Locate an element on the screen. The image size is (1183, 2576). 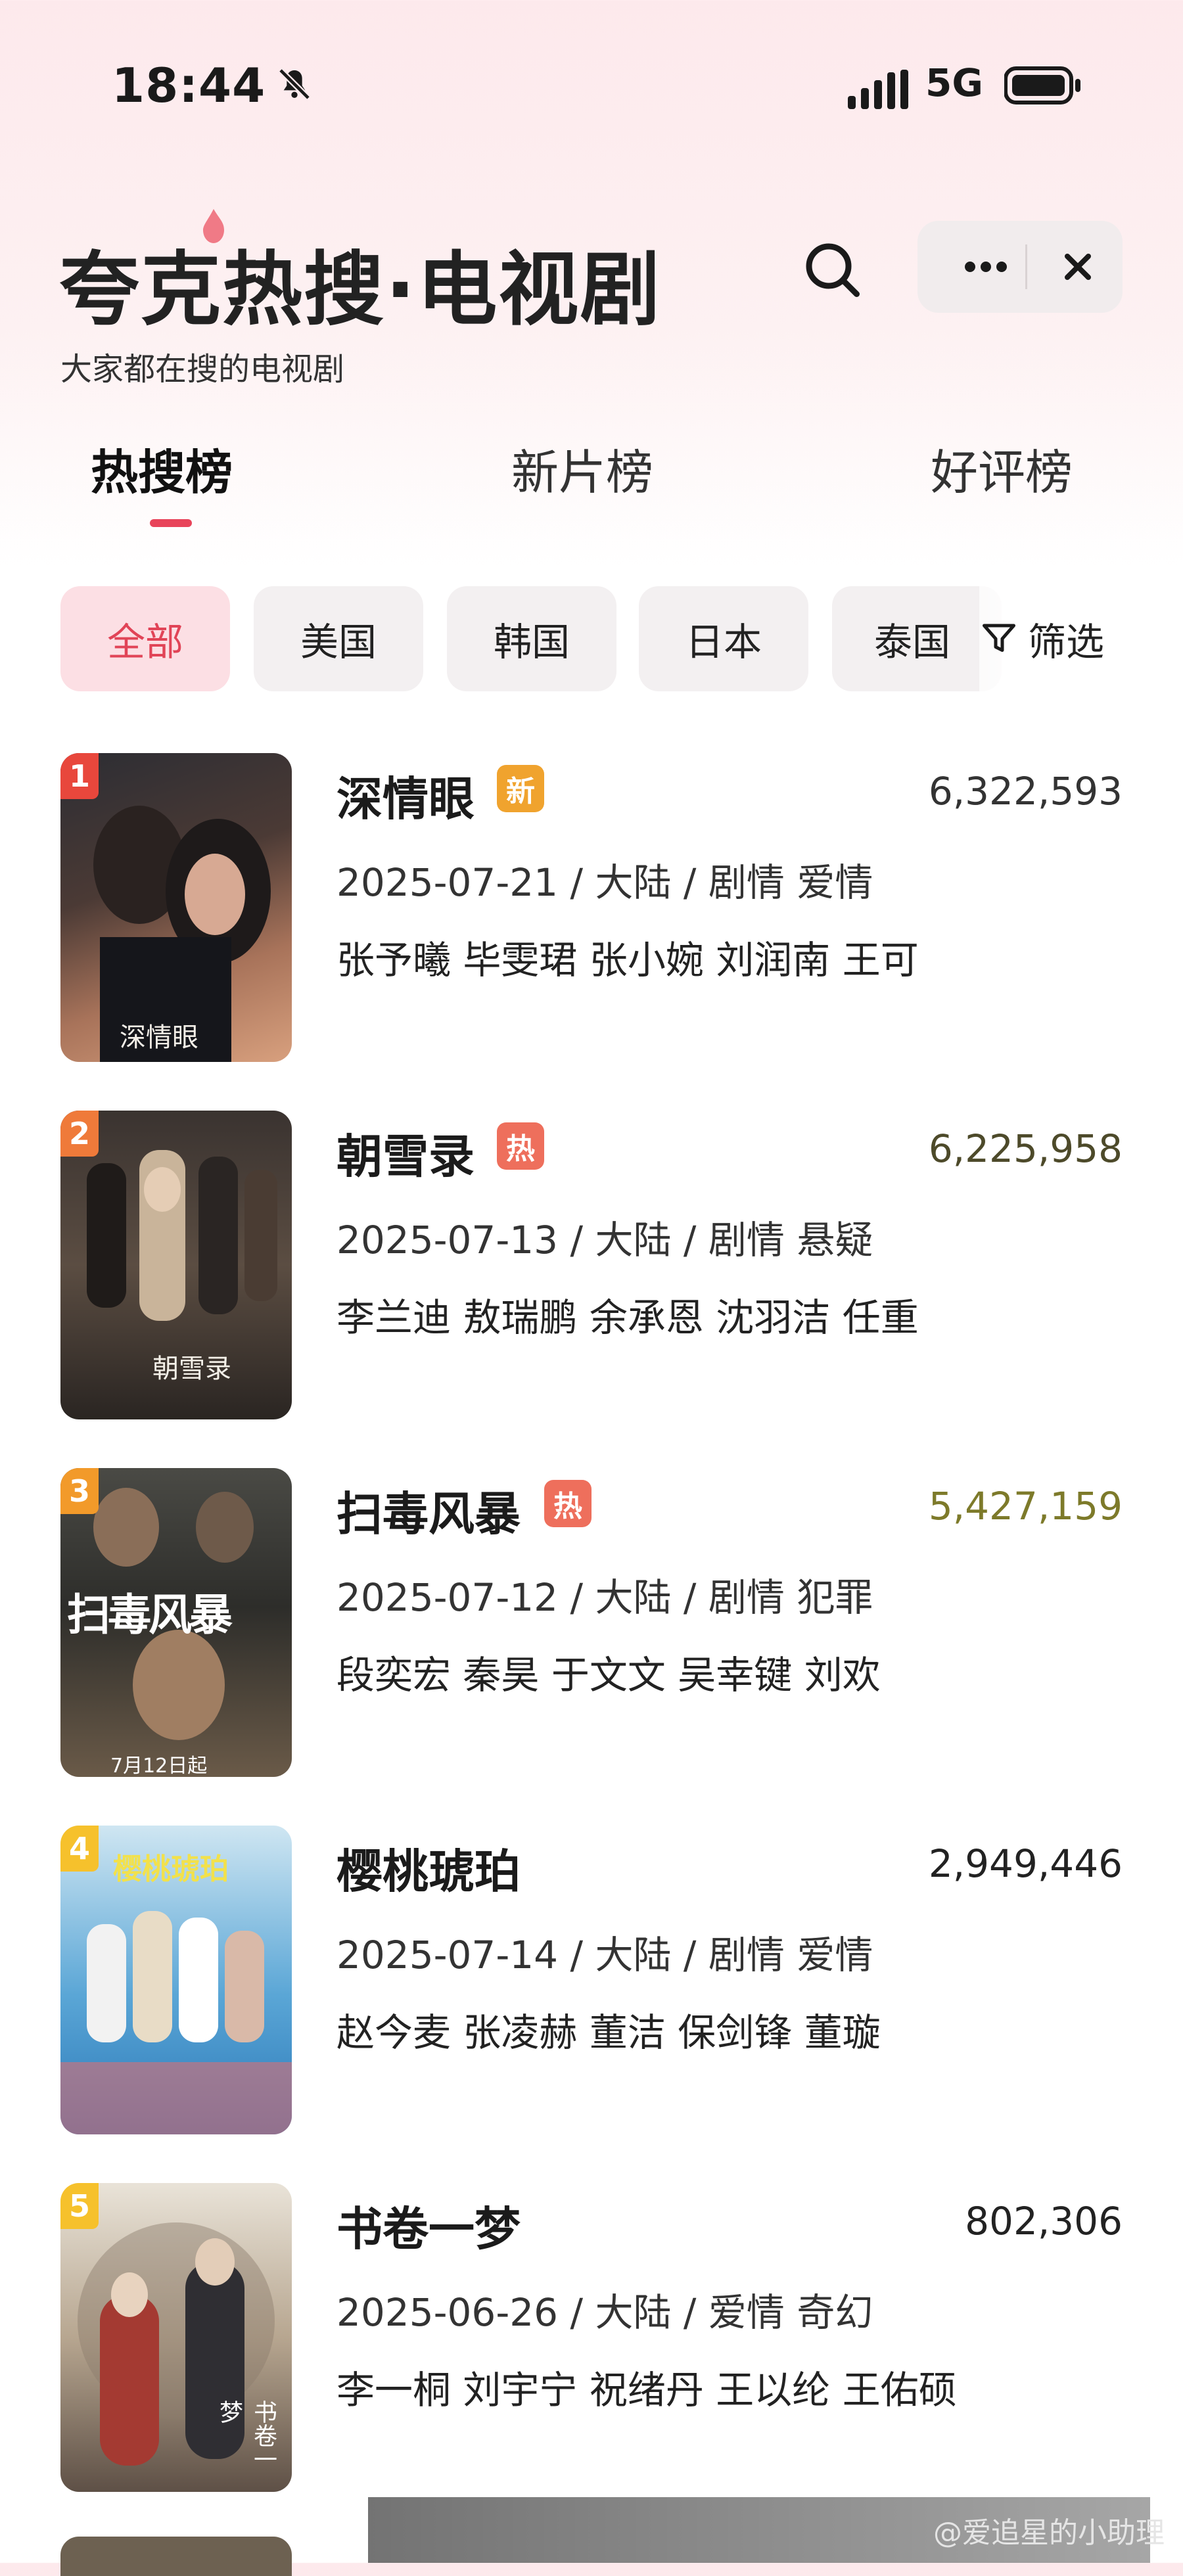
rank-badge: 5 is located at coordinates (80, 2206).